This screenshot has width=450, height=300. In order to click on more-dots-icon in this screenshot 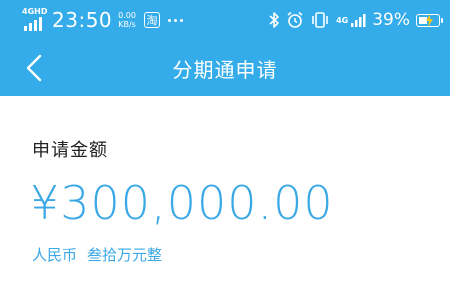, I will do `click(175, 20)`.